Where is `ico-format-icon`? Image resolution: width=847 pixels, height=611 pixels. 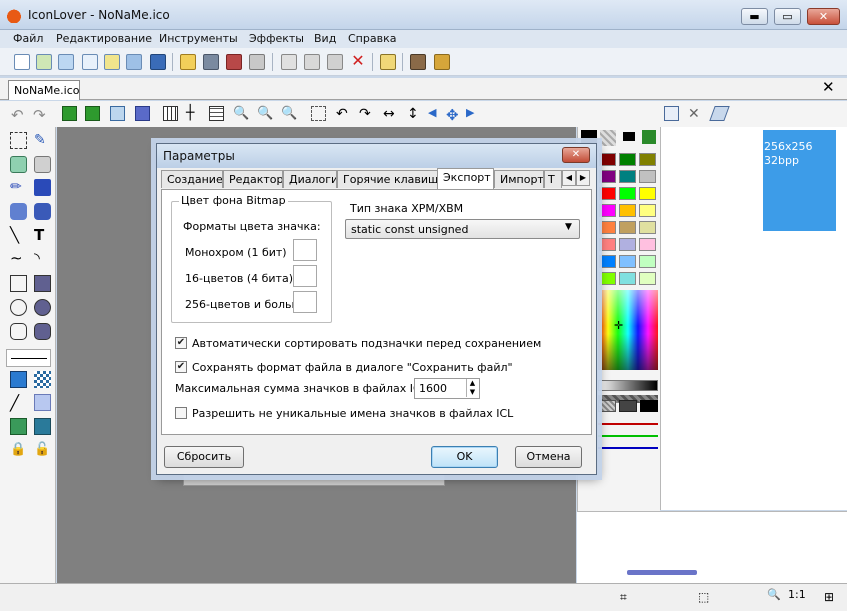 ico-format-icon is located at coordinates (158, 62).